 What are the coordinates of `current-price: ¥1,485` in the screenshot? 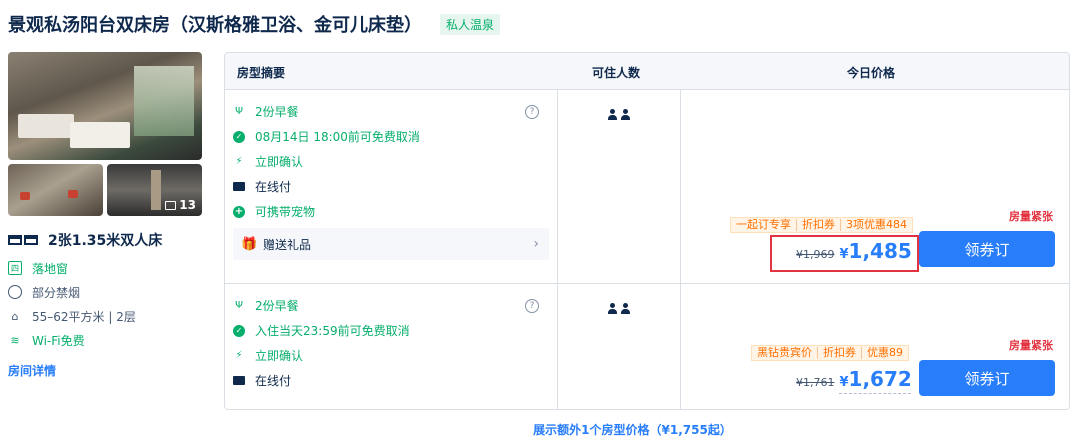 It's located at (876, 251).